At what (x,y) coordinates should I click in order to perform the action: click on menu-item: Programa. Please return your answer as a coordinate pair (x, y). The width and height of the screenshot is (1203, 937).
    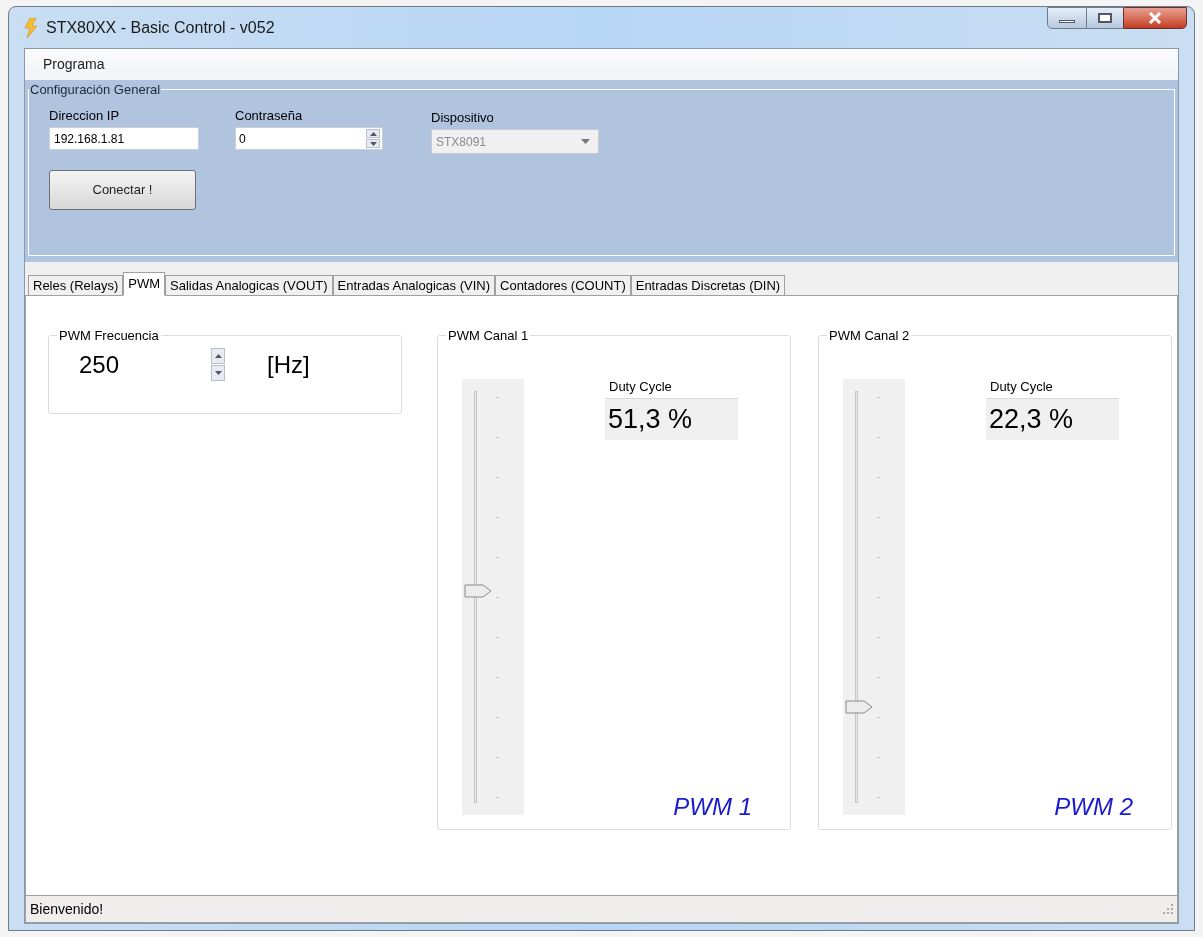
    Looking at the image, I should click on (74, 64).